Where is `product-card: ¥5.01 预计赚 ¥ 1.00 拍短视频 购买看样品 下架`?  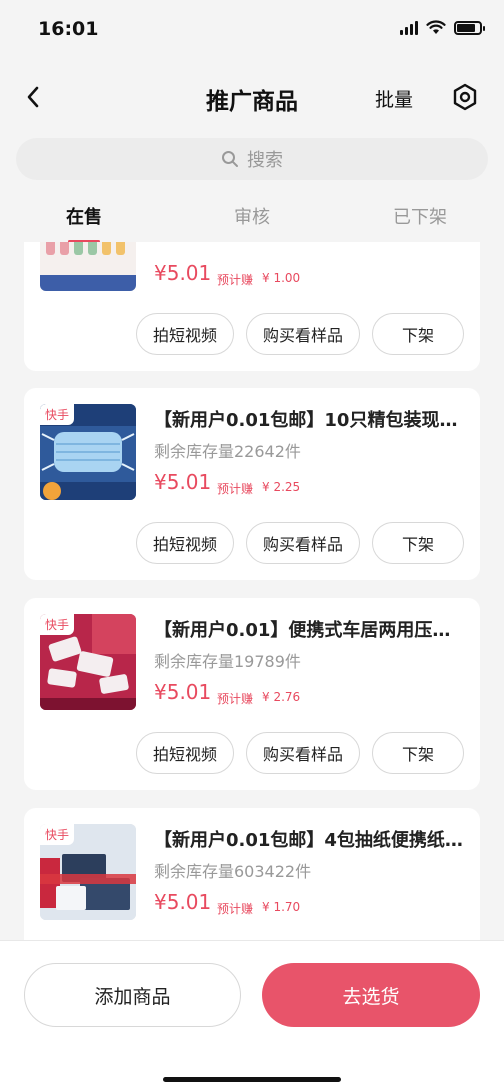
product-card: ¥5.01 预计赚 ¥ 1.00 拍短视频 购买看样品 下架 is located at coordinates (252, 306).